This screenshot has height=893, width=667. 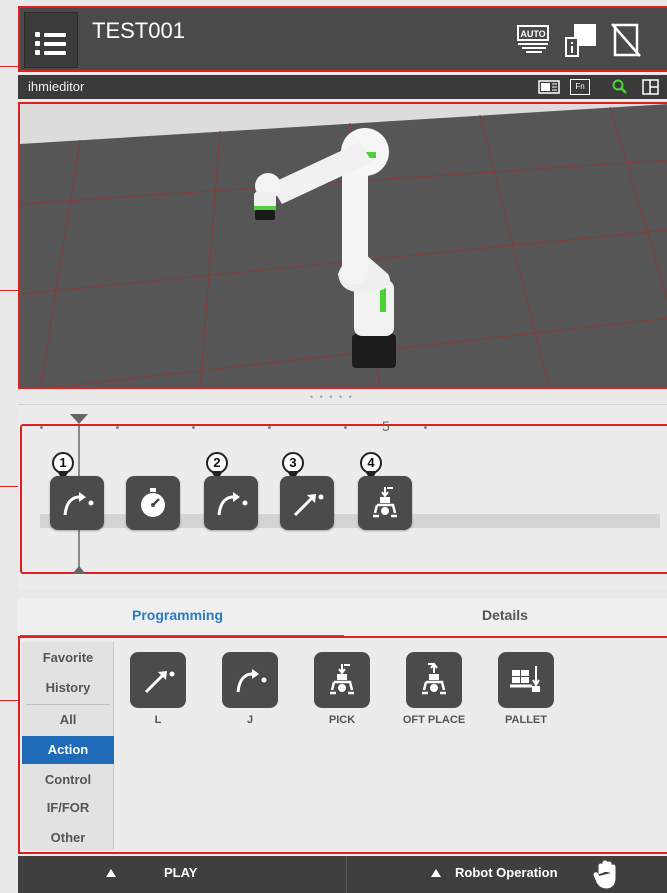 What do you see at coordinates (332, 397) in the screenshot?
I see `splitter-handle: • • • • •` at bounding box center [332, 397].